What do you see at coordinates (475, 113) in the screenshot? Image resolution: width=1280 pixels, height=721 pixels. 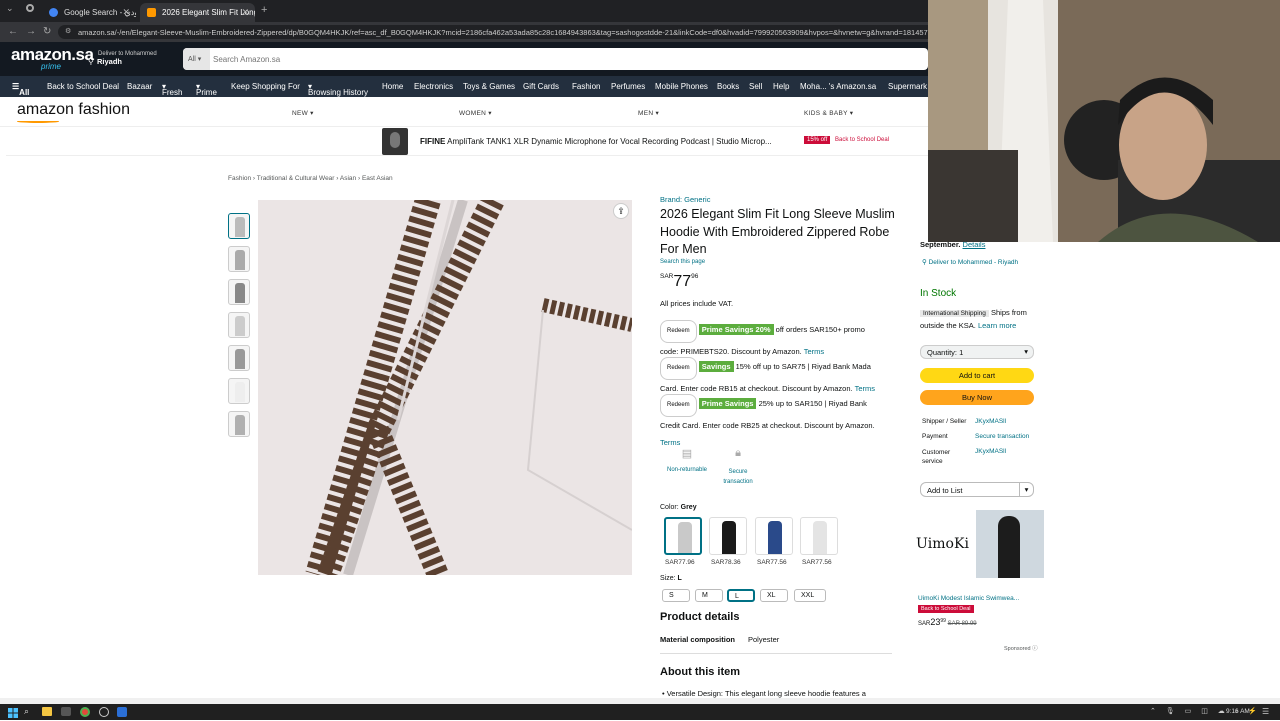 I see `fashion-nav-women: WOMEN ▾` at bounding box center [475, 113].